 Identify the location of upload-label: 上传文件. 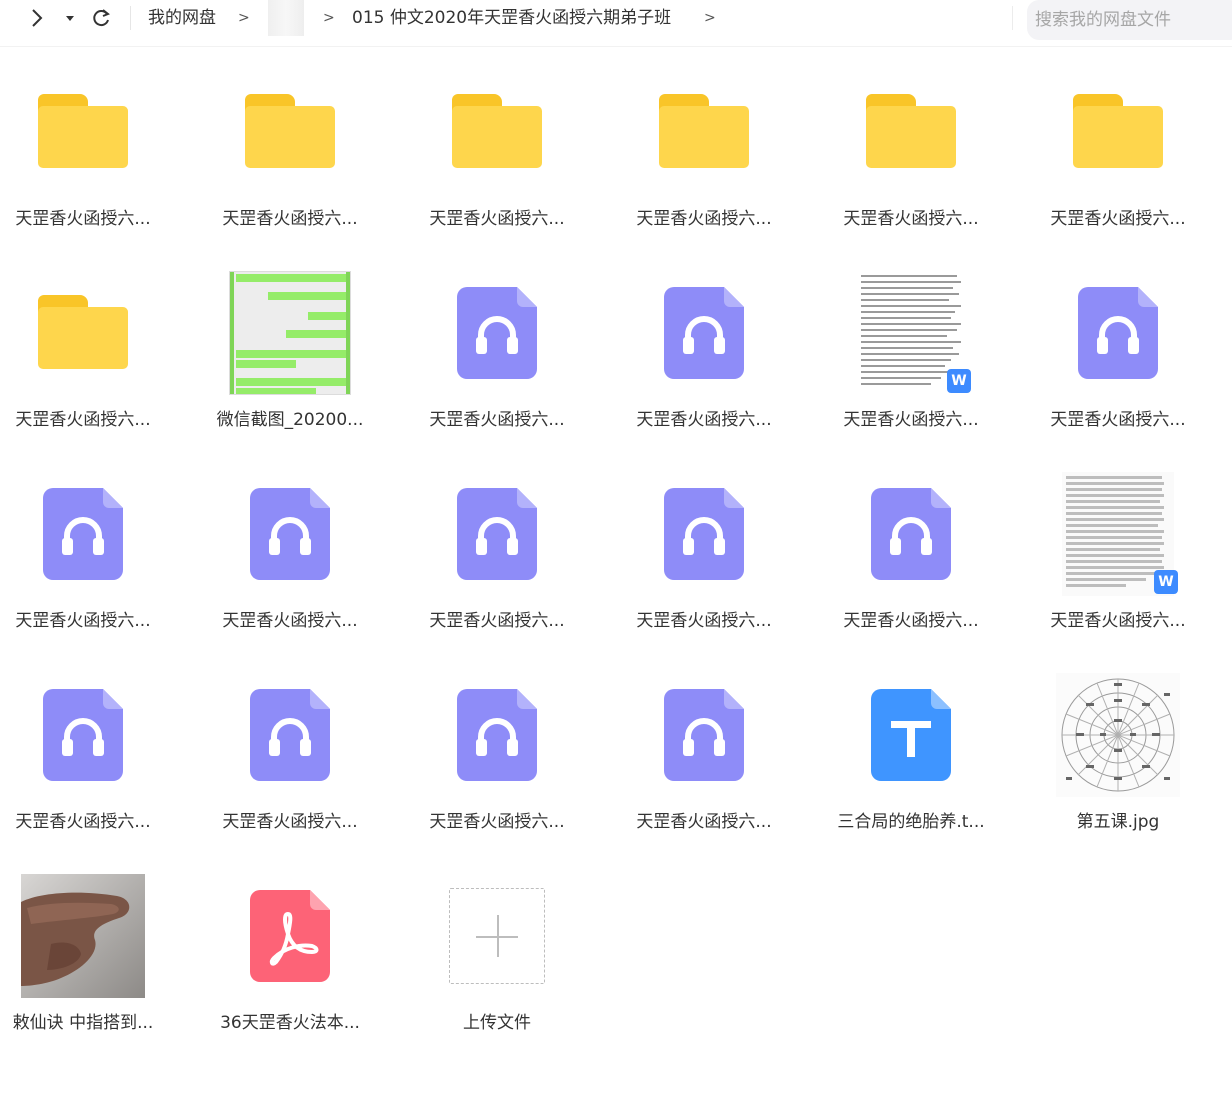
(497, 1023).